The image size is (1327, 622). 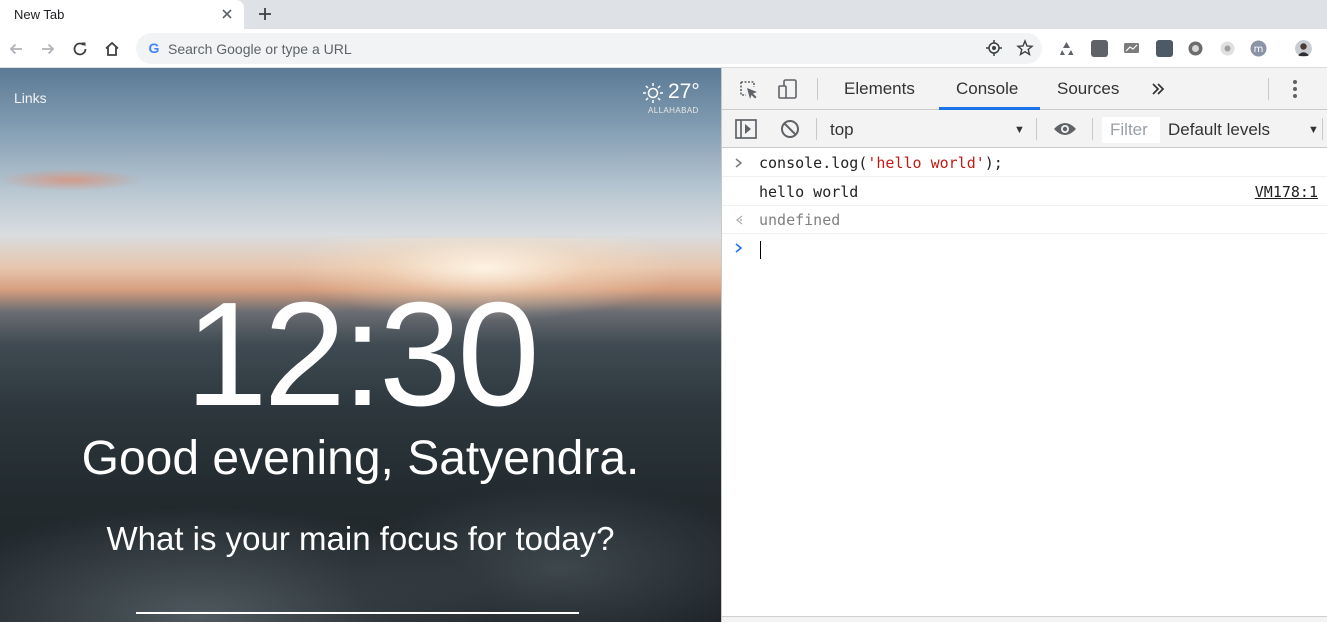 What do you see at coordinates (227, 14) in the screenshot?
I see `close-tab-icon` at bounding box center [227, 14].